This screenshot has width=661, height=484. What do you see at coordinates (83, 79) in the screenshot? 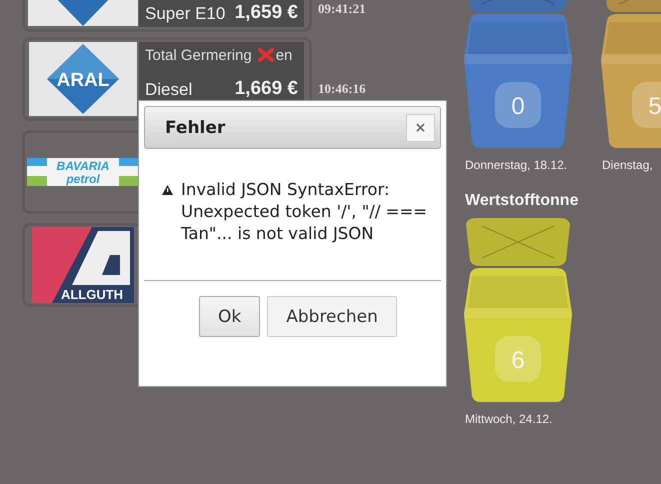
I see `aral-logo: ARAL` at bounding box center [83, 79].